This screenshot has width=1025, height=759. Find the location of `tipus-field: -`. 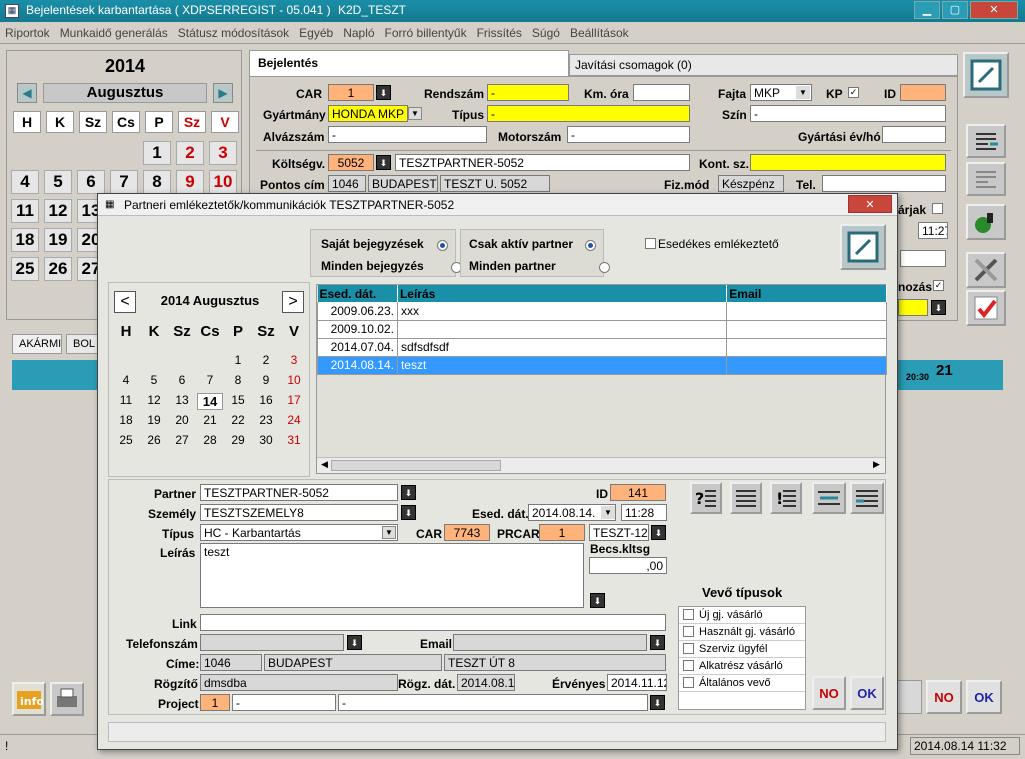

tipus-field: - is located at coordinates (588, 113).